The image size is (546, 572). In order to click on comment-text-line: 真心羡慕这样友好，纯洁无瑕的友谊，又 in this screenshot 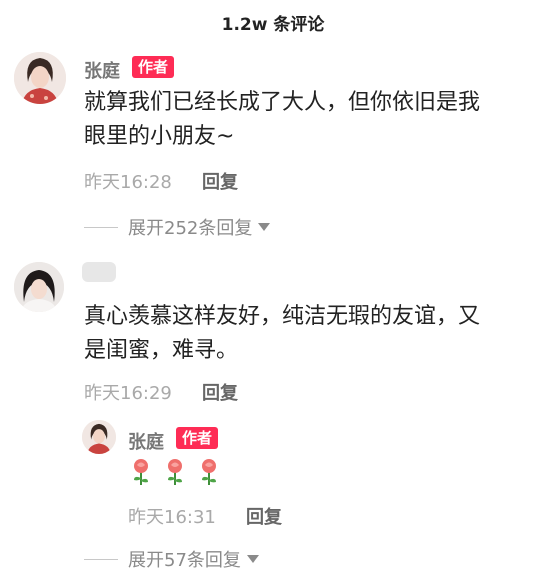, I will do `click(282, 316)`.